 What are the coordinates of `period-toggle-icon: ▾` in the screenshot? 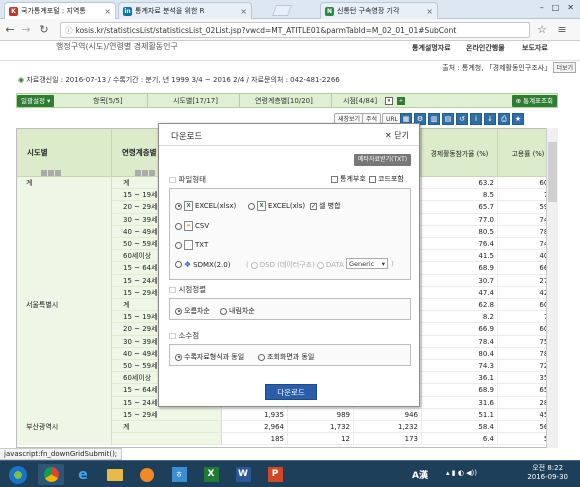 It's located at (389, 101).